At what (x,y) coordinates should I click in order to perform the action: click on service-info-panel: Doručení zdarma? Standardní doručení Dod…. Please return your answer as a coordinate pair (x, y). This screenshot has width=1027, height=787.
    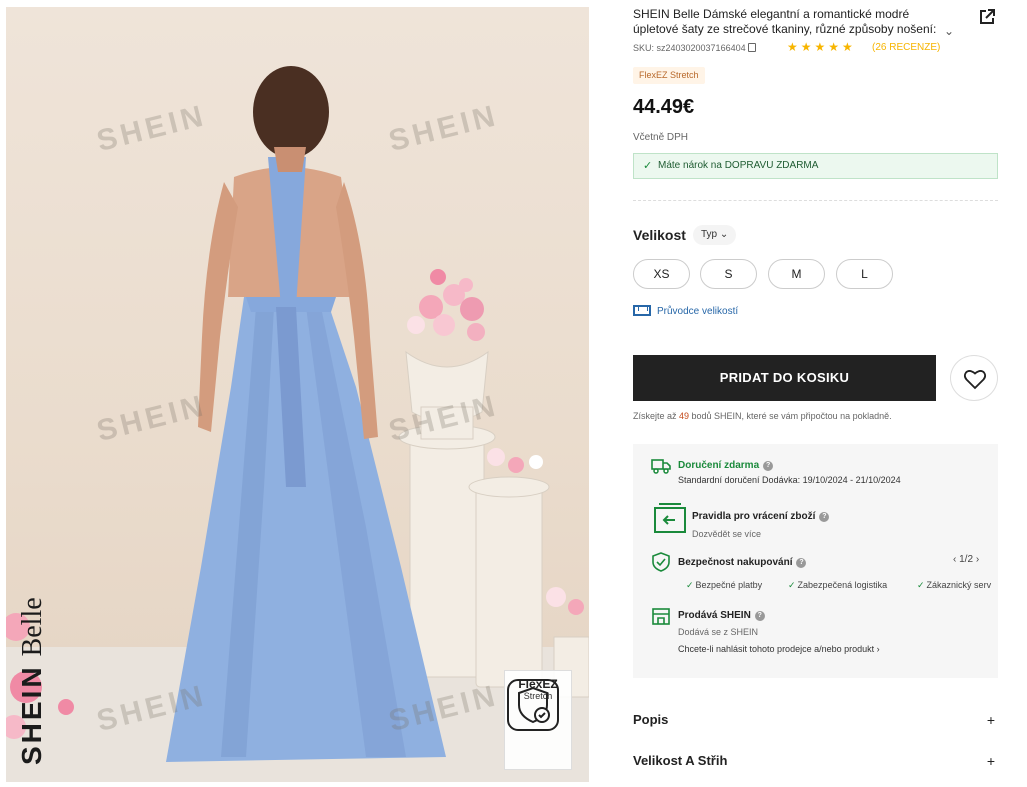
    Looking at the image, I should click on (815, 561).